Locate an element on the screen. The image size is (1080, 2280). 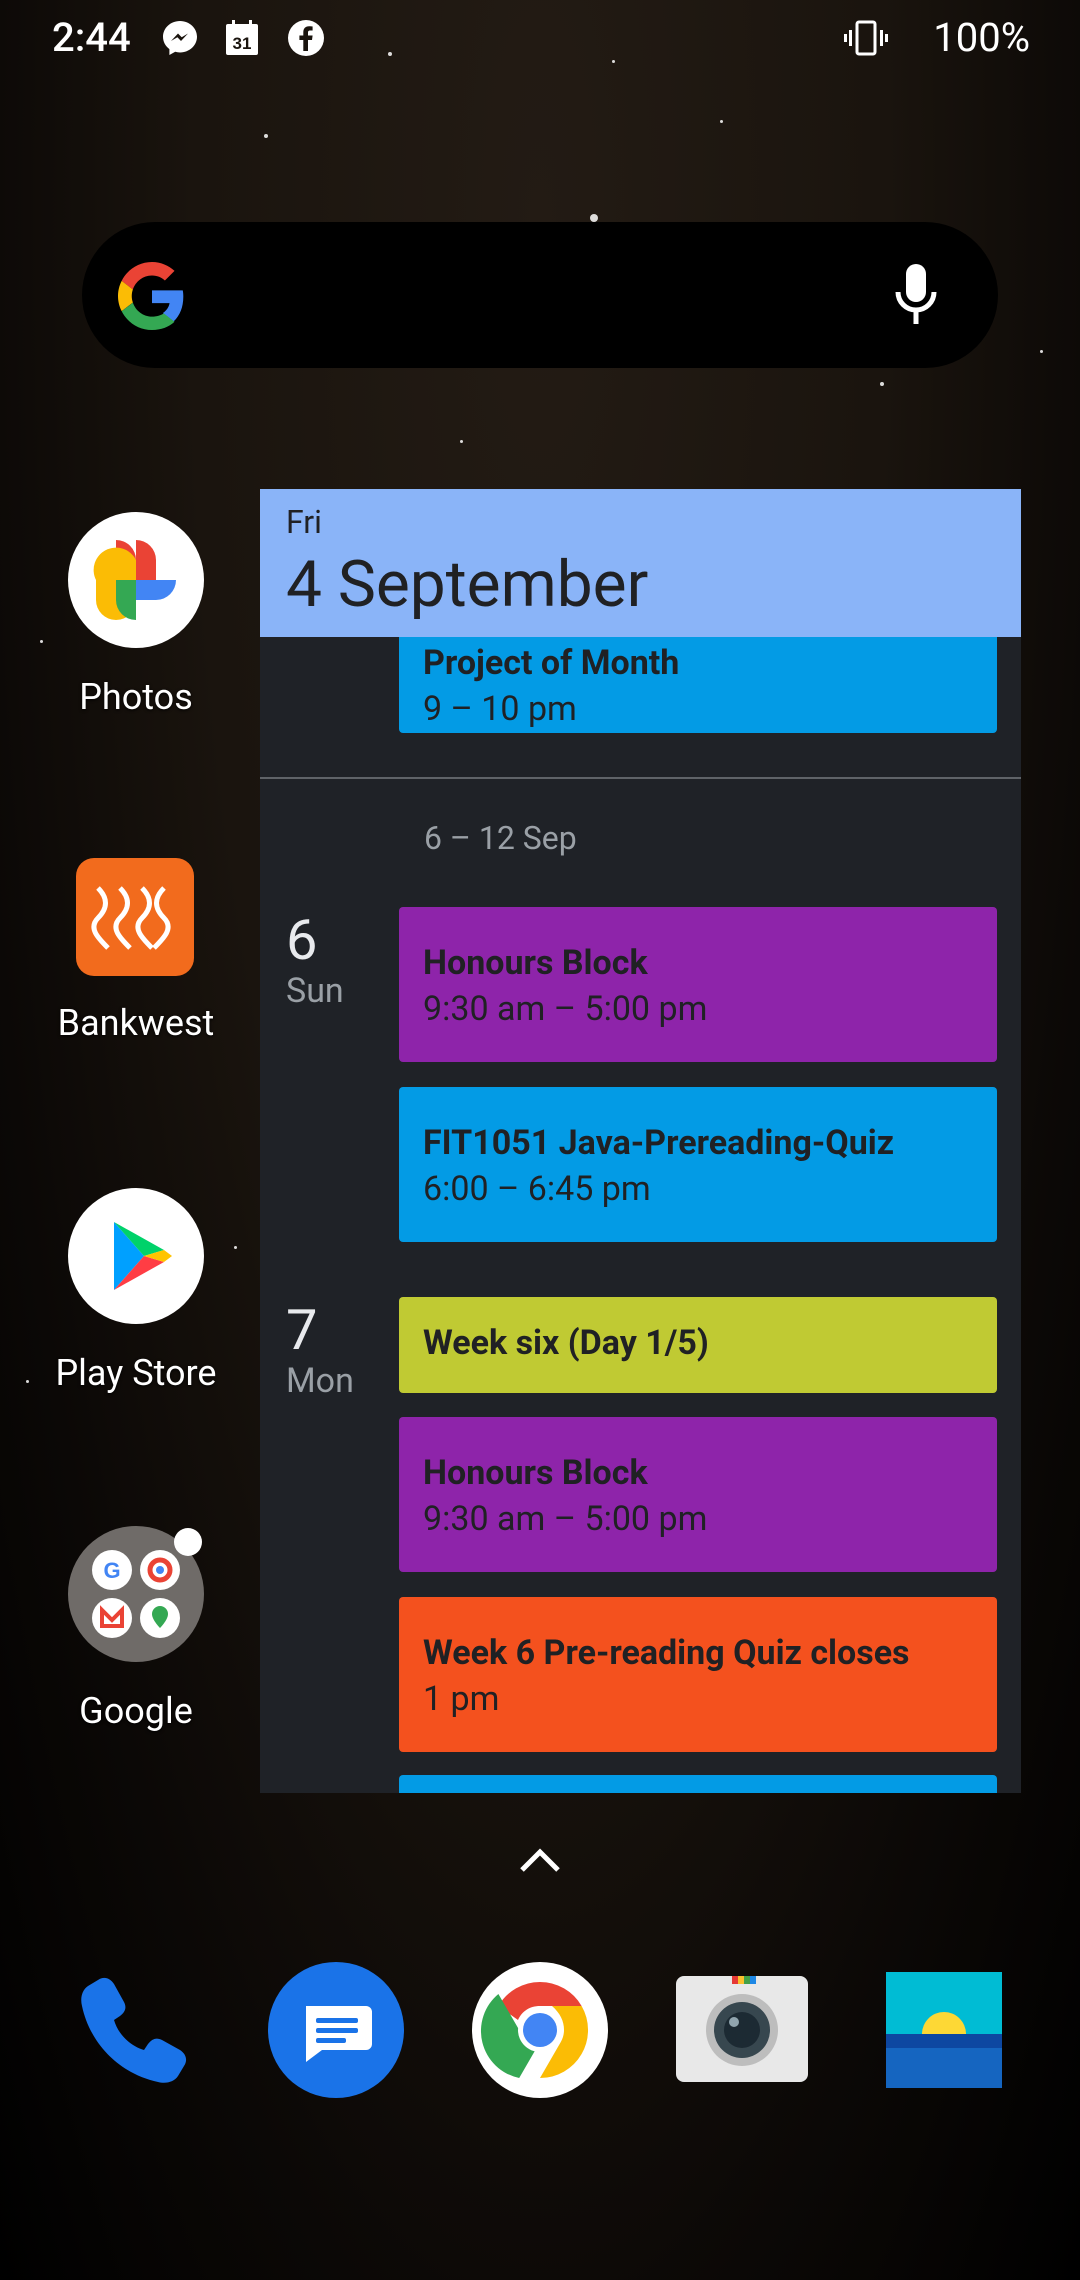
event-title: FIT1051 Java-Prereading-Quiz is located at coordinates (659, 1143).